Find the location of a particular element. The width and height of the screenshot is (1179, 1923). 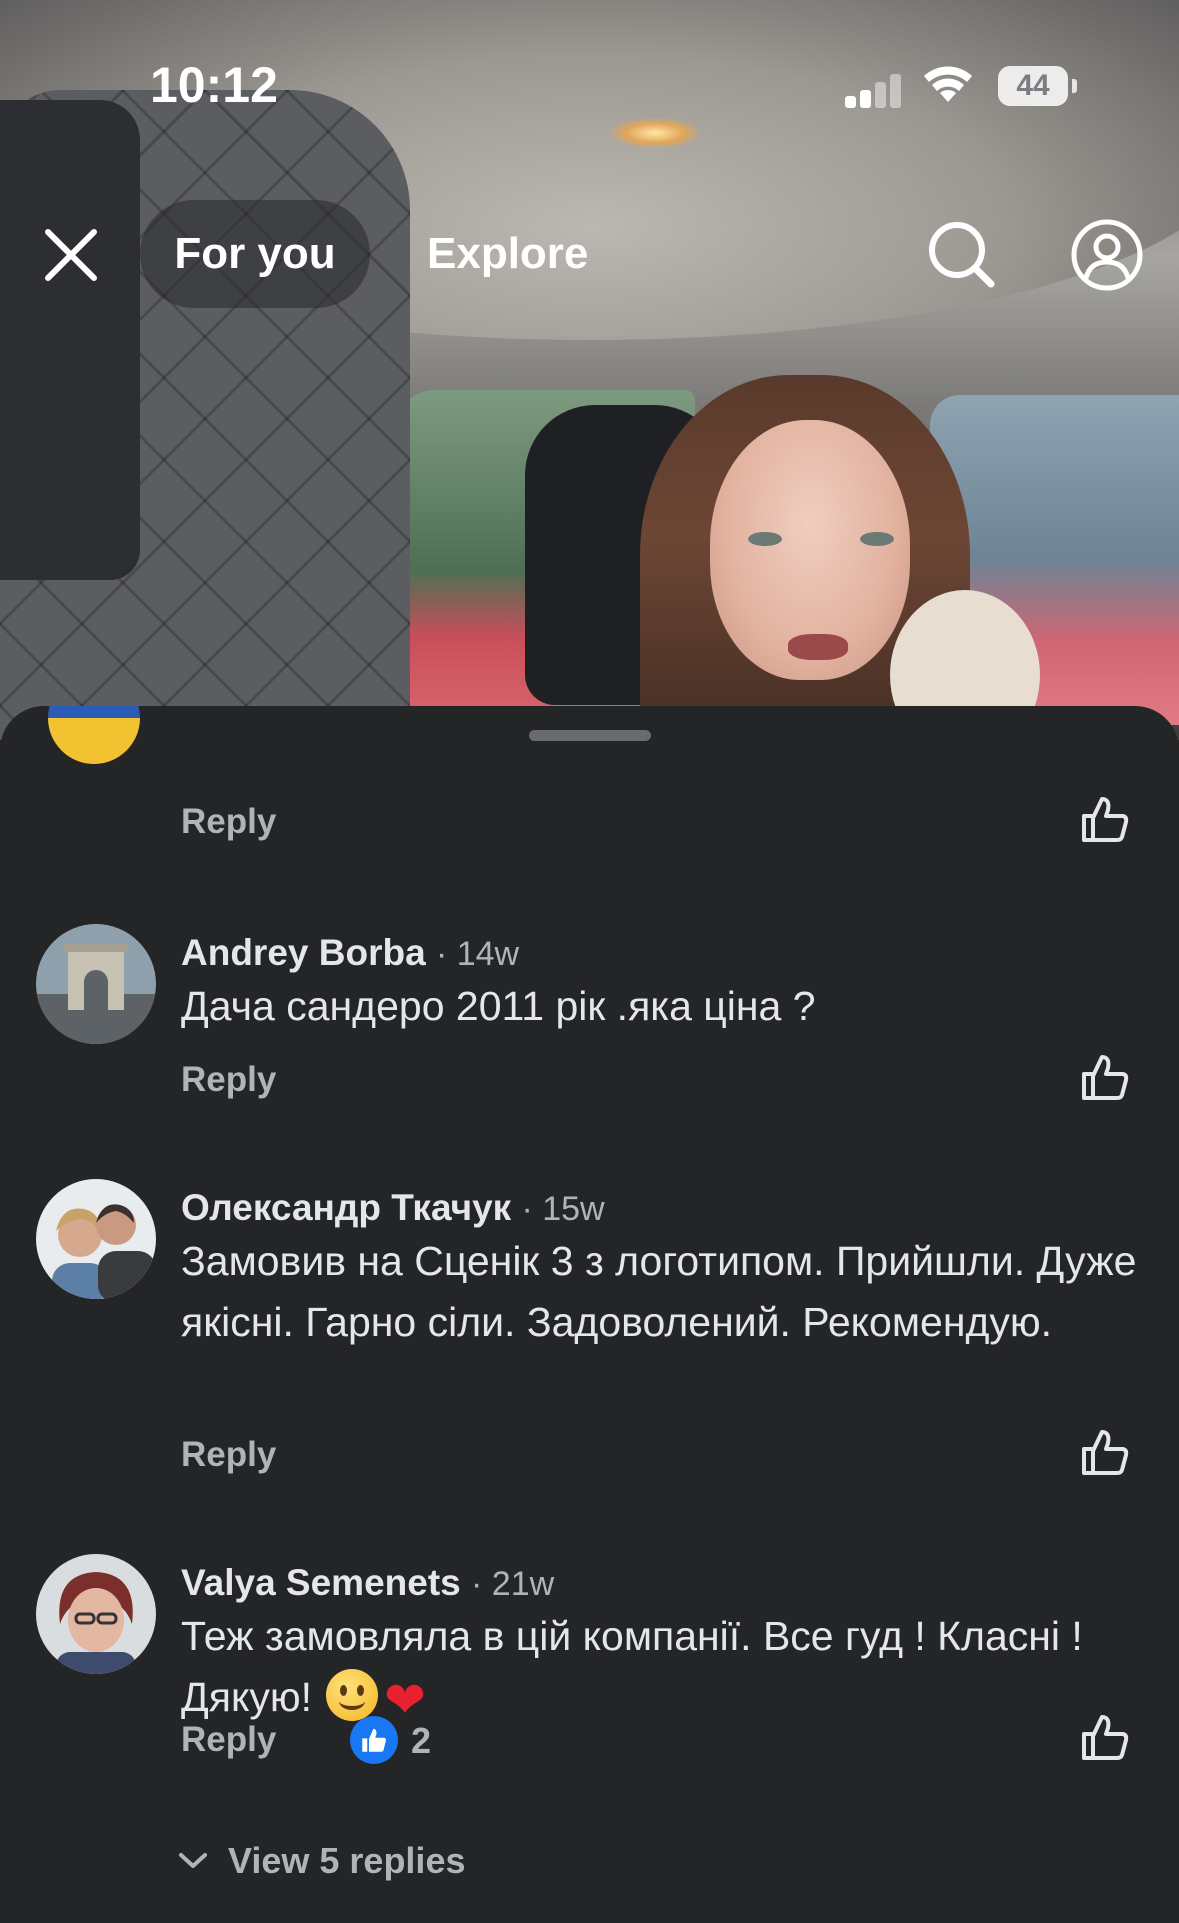

reaction-count: 2 is located at coordinates (421, 1741).